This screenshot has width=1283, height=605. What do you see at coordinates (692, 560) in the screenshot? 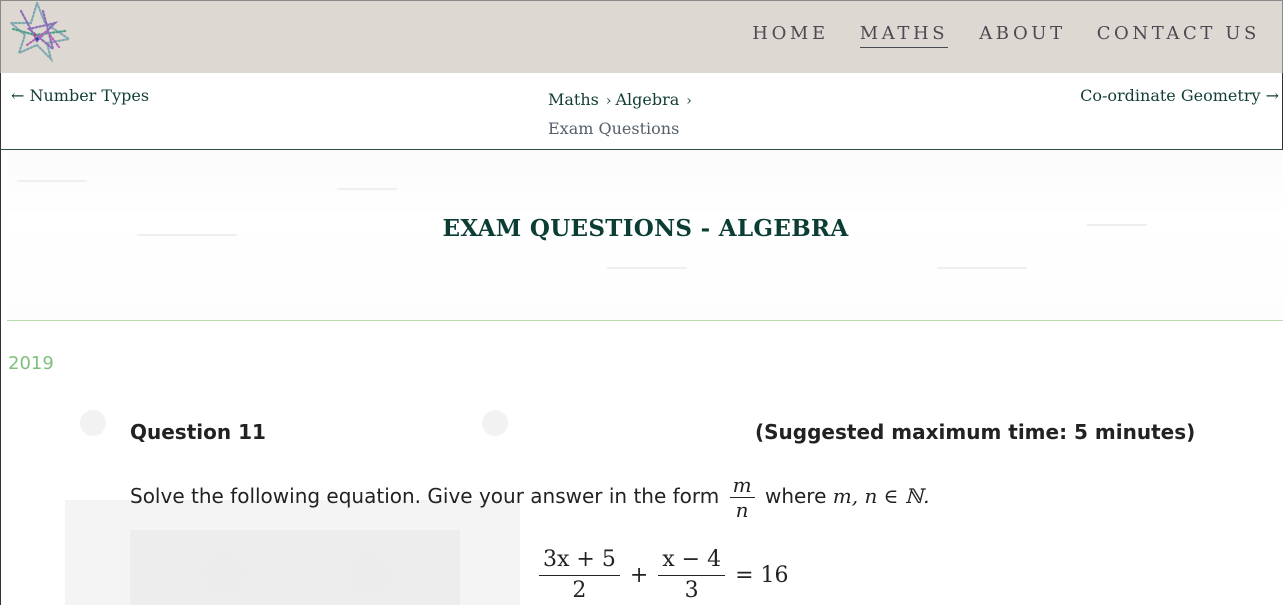
I see `equation-numerator-2: x − 4` at bounding box center [692, 560].